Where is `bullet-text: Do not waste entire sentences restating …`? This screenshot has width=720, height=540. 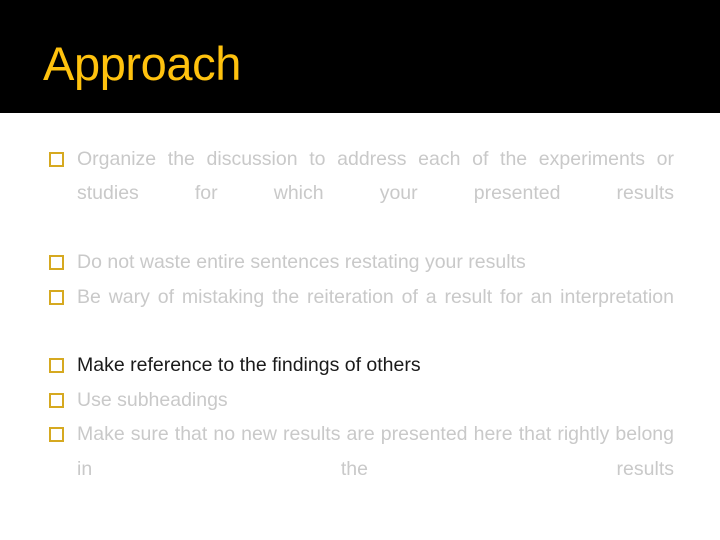
bullet-text: Do not waste entire sentences restating … is located at coordinates (301, 262).